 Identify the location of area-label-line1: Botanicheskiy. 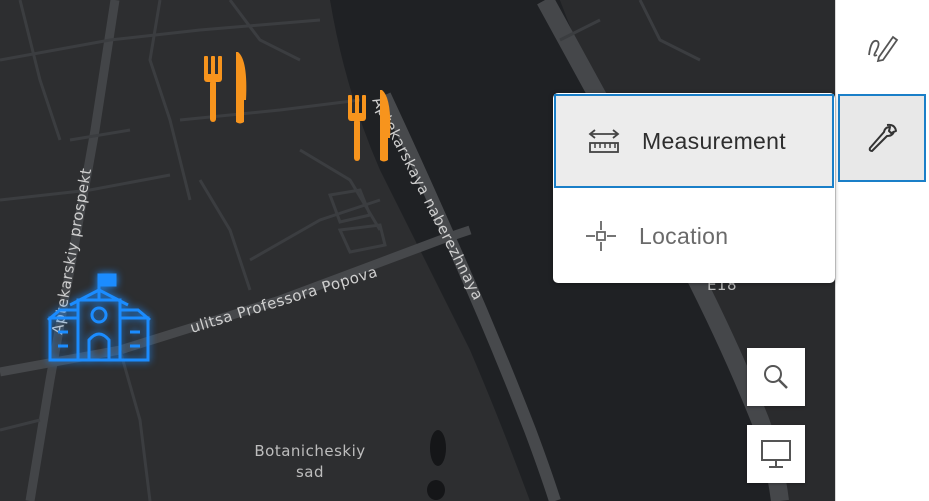
(309, 451).